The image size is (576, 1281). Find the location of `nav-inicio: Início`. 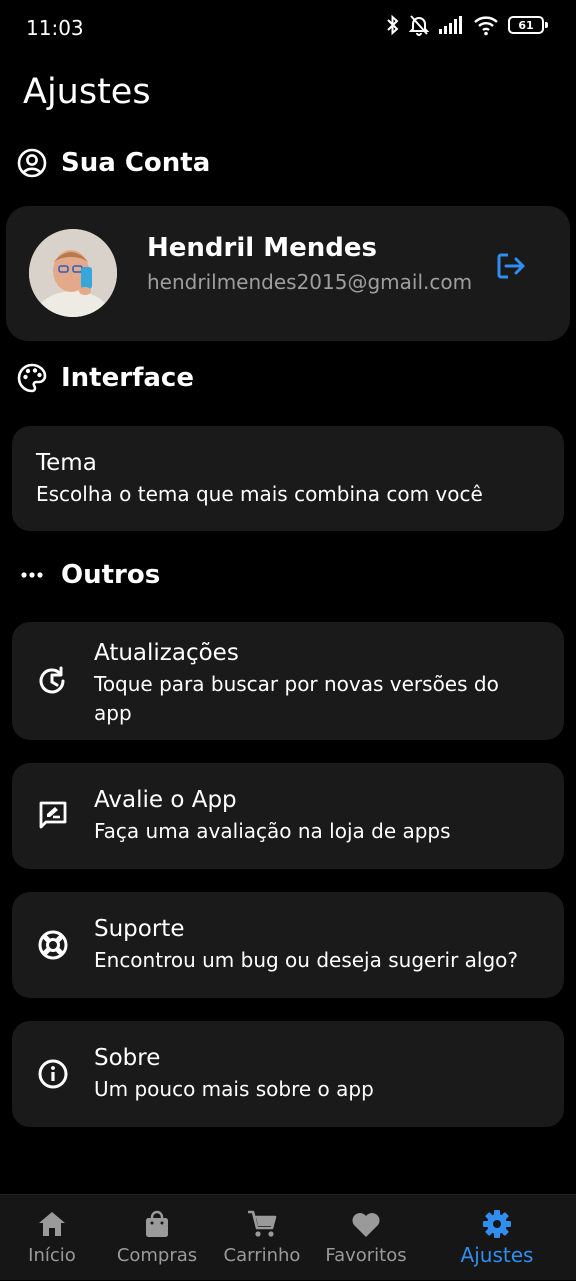

nav-inicio: Início is located at coordinates (52, 1238).